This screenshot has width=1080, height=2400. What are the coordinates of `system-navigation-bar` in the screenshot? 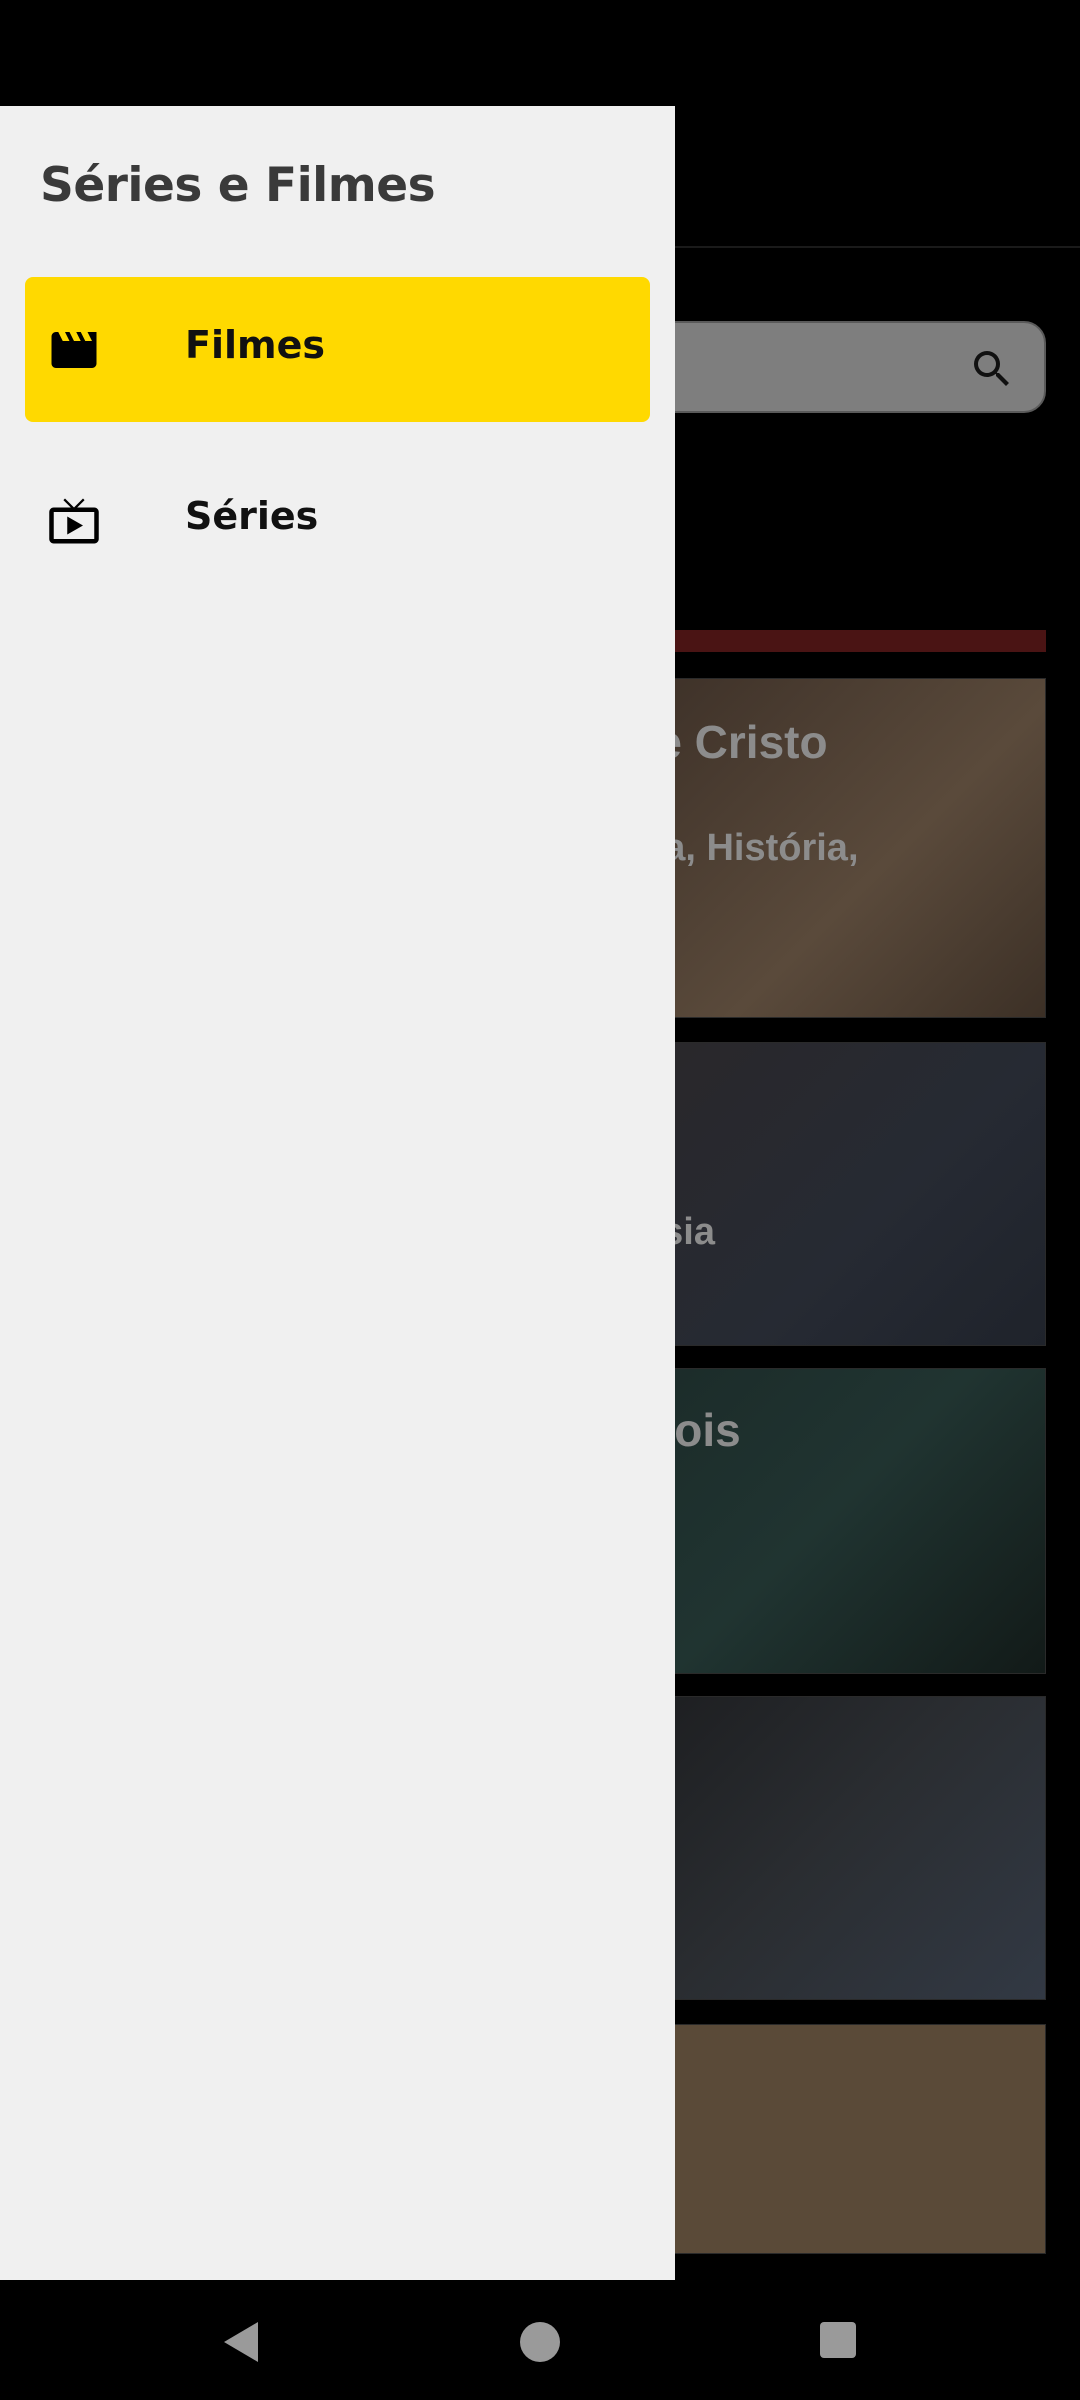 It's located at (540, 2340).